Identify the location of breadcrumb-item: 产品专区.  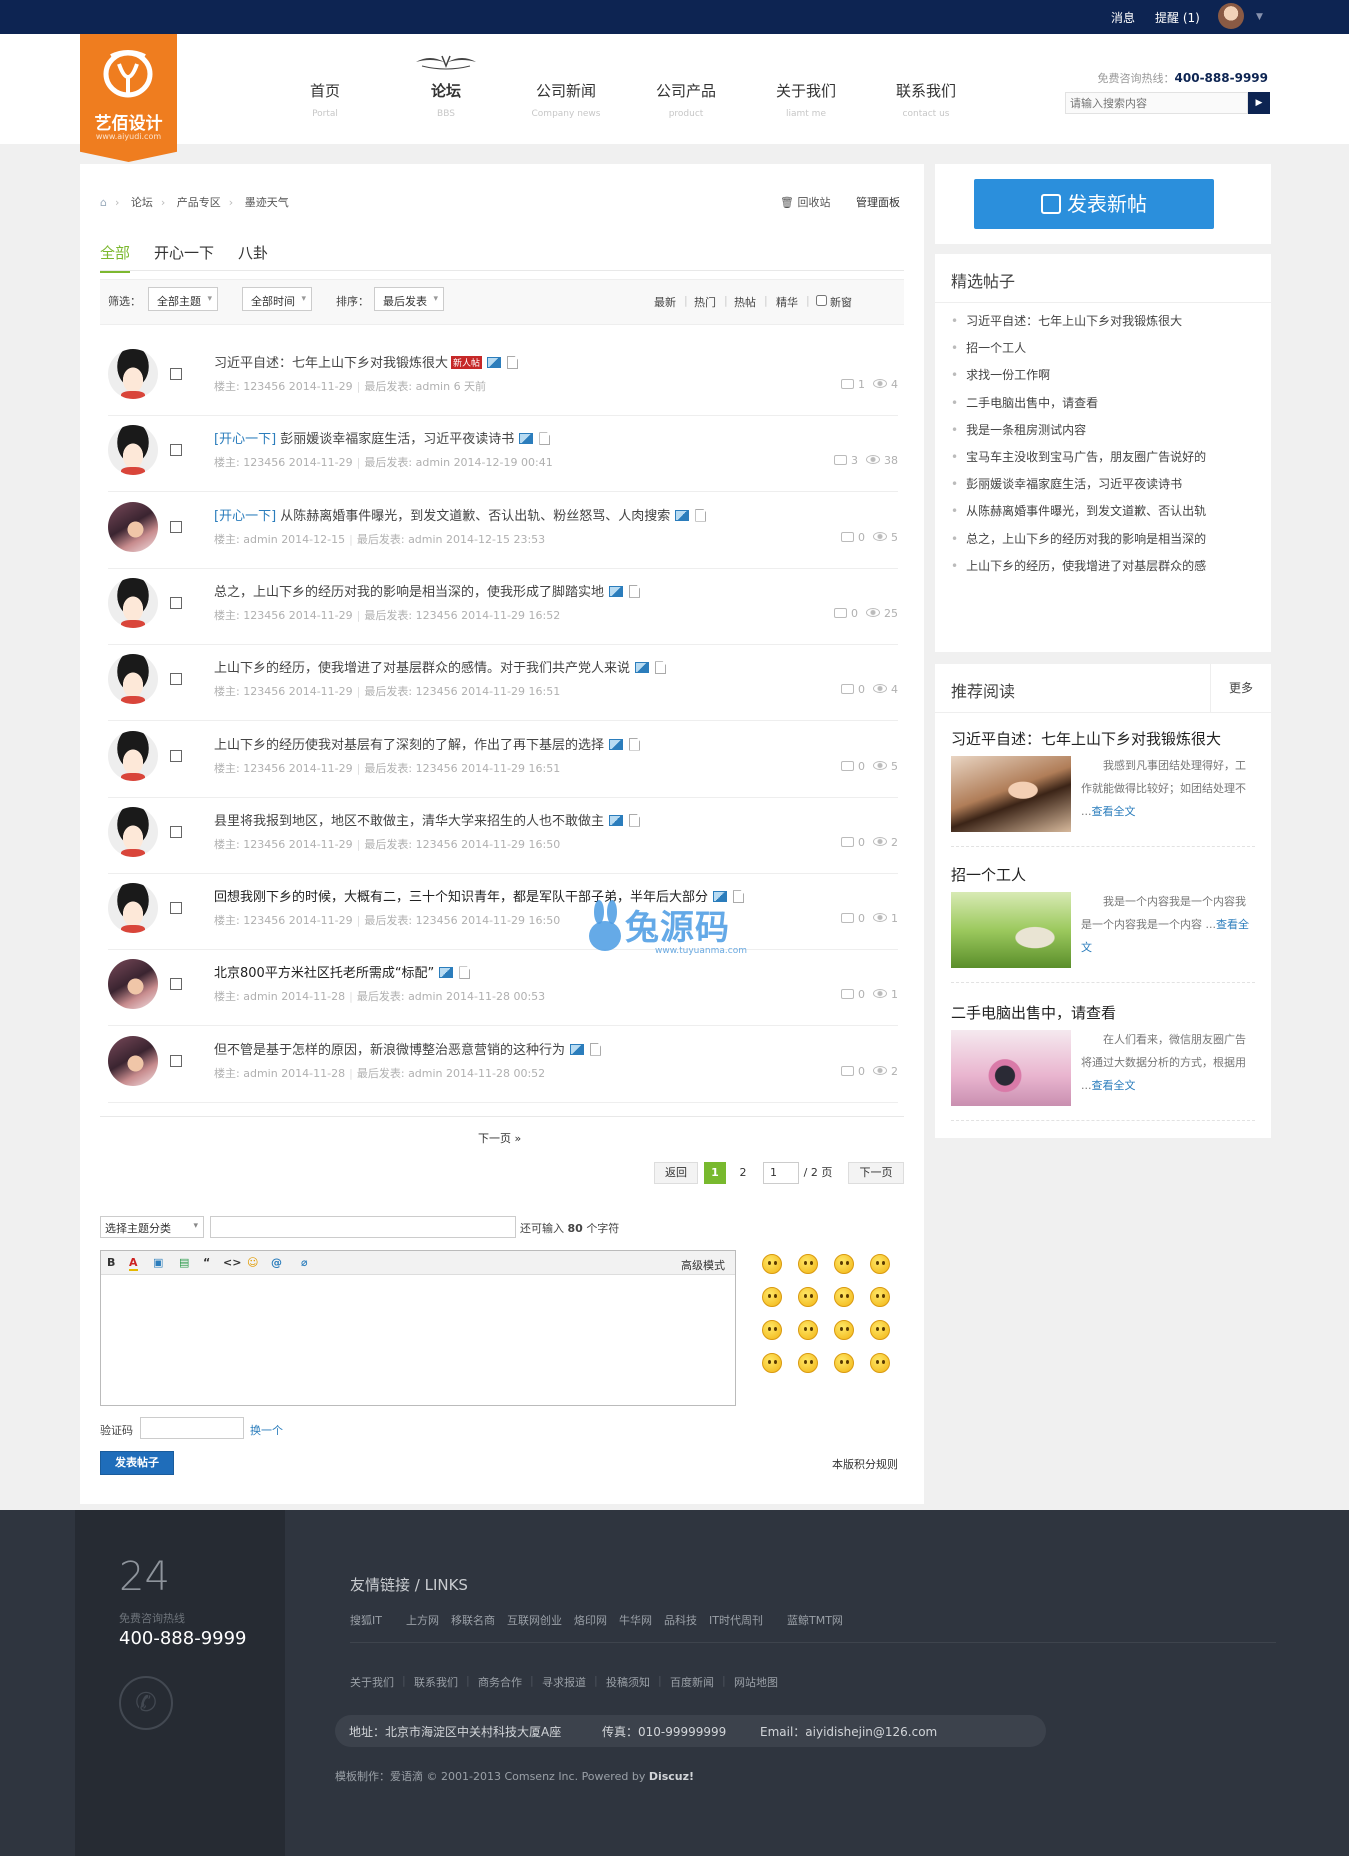
(199, 202).